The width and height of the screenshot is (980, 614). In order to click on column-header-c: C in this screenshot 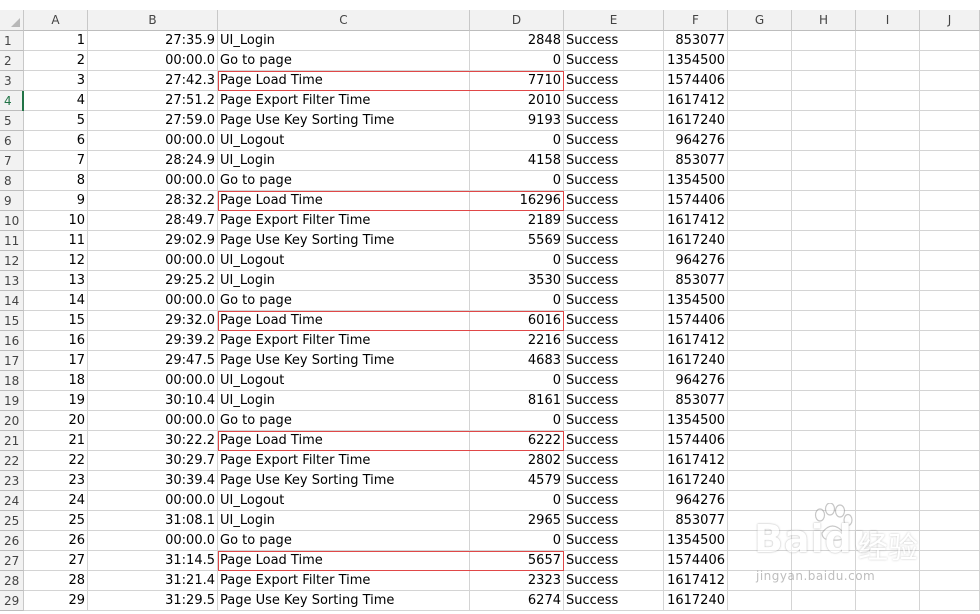, I will do `click(344, 20)`.